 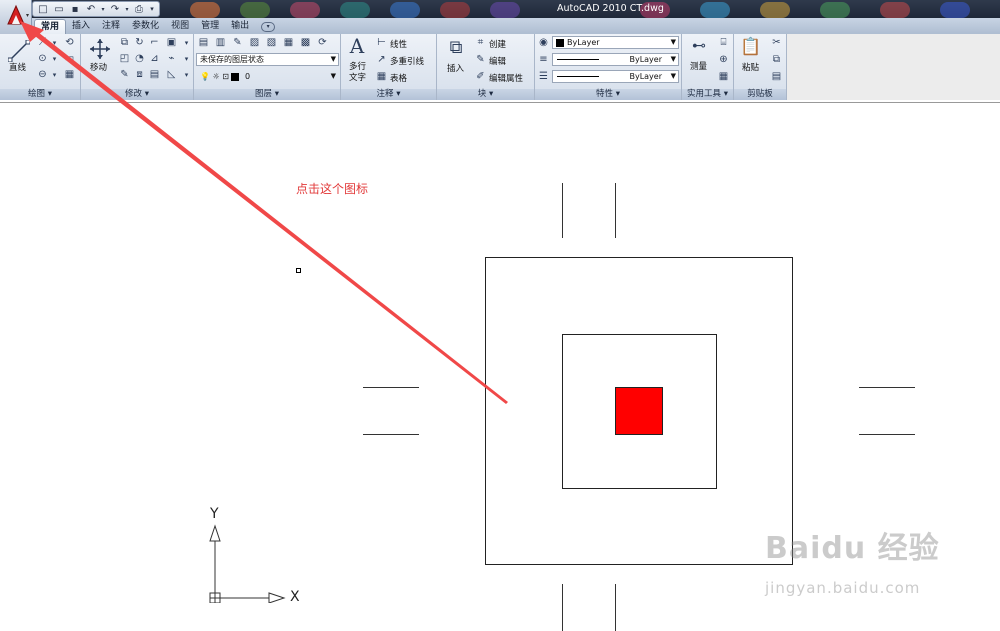 What do you see at coordinates (103, 9) in the screenshot?
I see `undo-dropdown-icon: ▾` at bounding box center [103, 9].